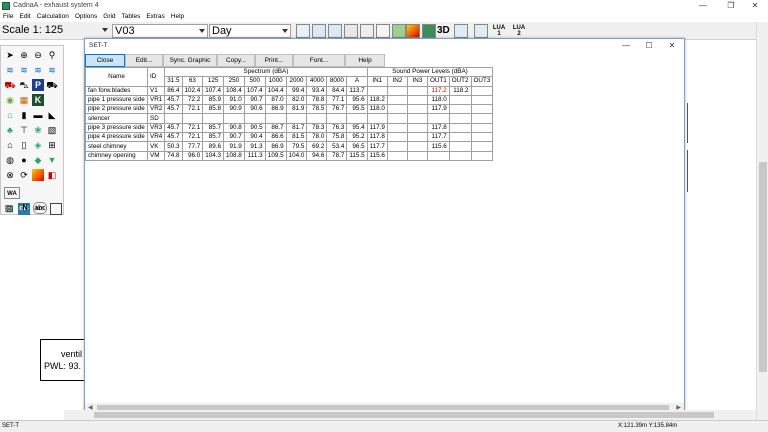 Image resolution: width=768 pixels, height=432 pixels. Describe the element at coordinates (377, 137) in the screenshot. I see `cell-value: 117.8` at that location.